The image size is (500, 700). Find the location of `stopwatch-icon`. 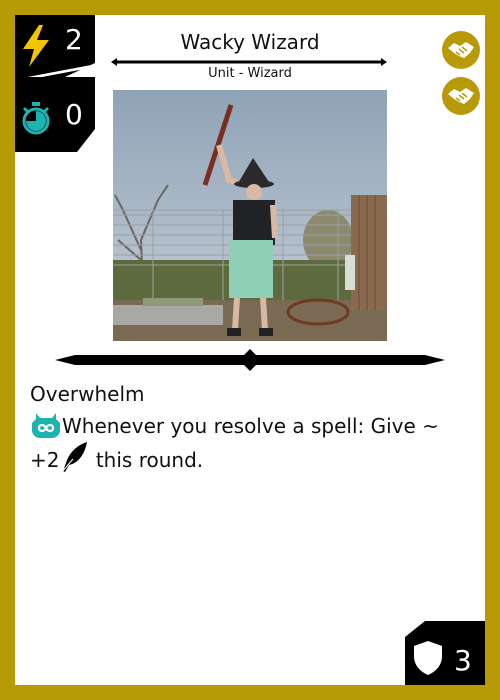

stopwatch-icon is located at coordinates (36, 118).